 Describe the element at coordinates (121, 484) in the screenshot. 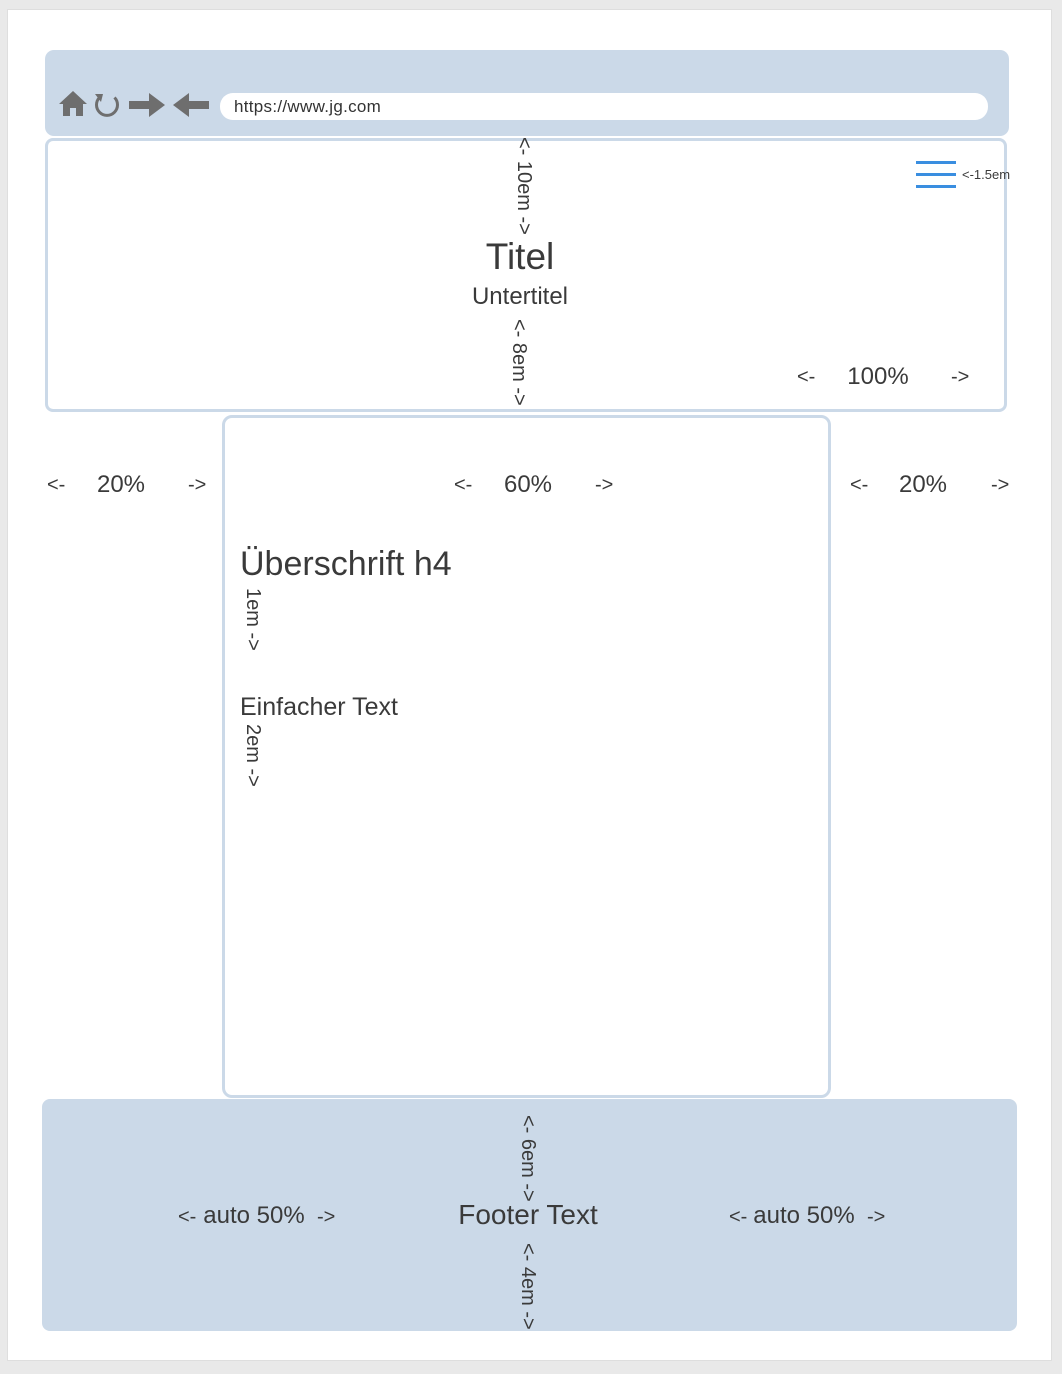

I see `left-column-width-label: 20%` at that location.